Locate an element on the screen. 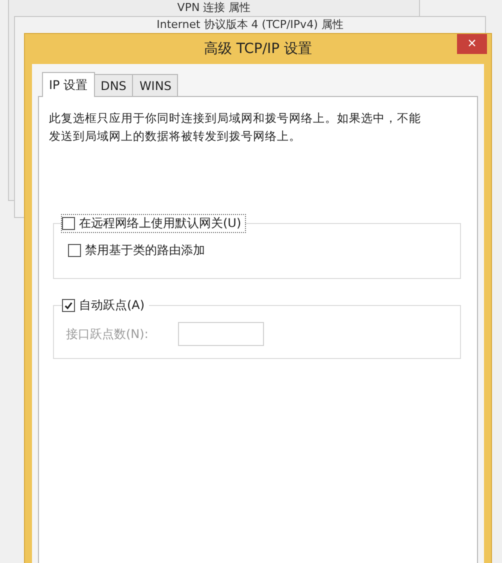 The height and width of the screenshot is (563, 502). routing-checkbox: 禁用基于类的路由添加 is located at coordinates (136, 250).